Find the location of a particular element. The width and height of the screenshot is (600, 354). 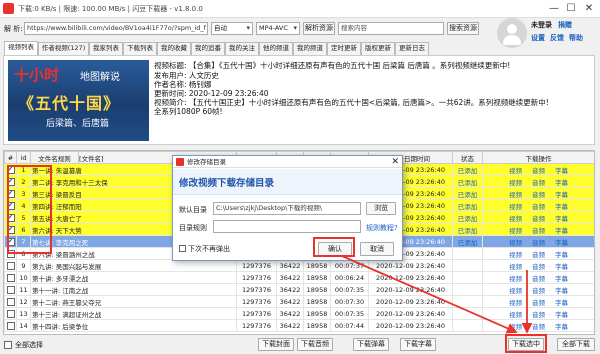

download-all-button: 全部下载 is located at coordinates (576, 344).